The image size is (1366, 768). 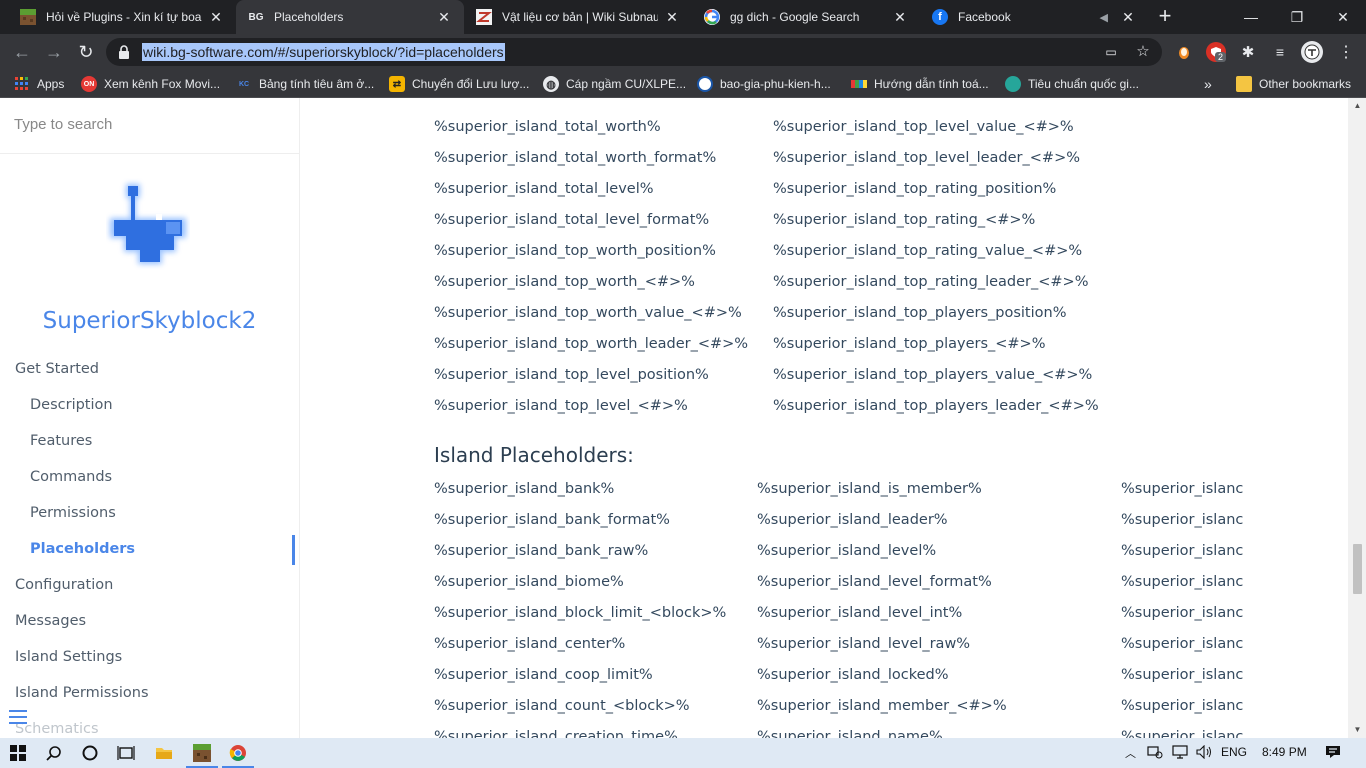 What do you see at coordinates (541, 551) in the screenshot?
I see `placeholder-item: %superior_island_bank_raw%` at bounding box center [541, 551].